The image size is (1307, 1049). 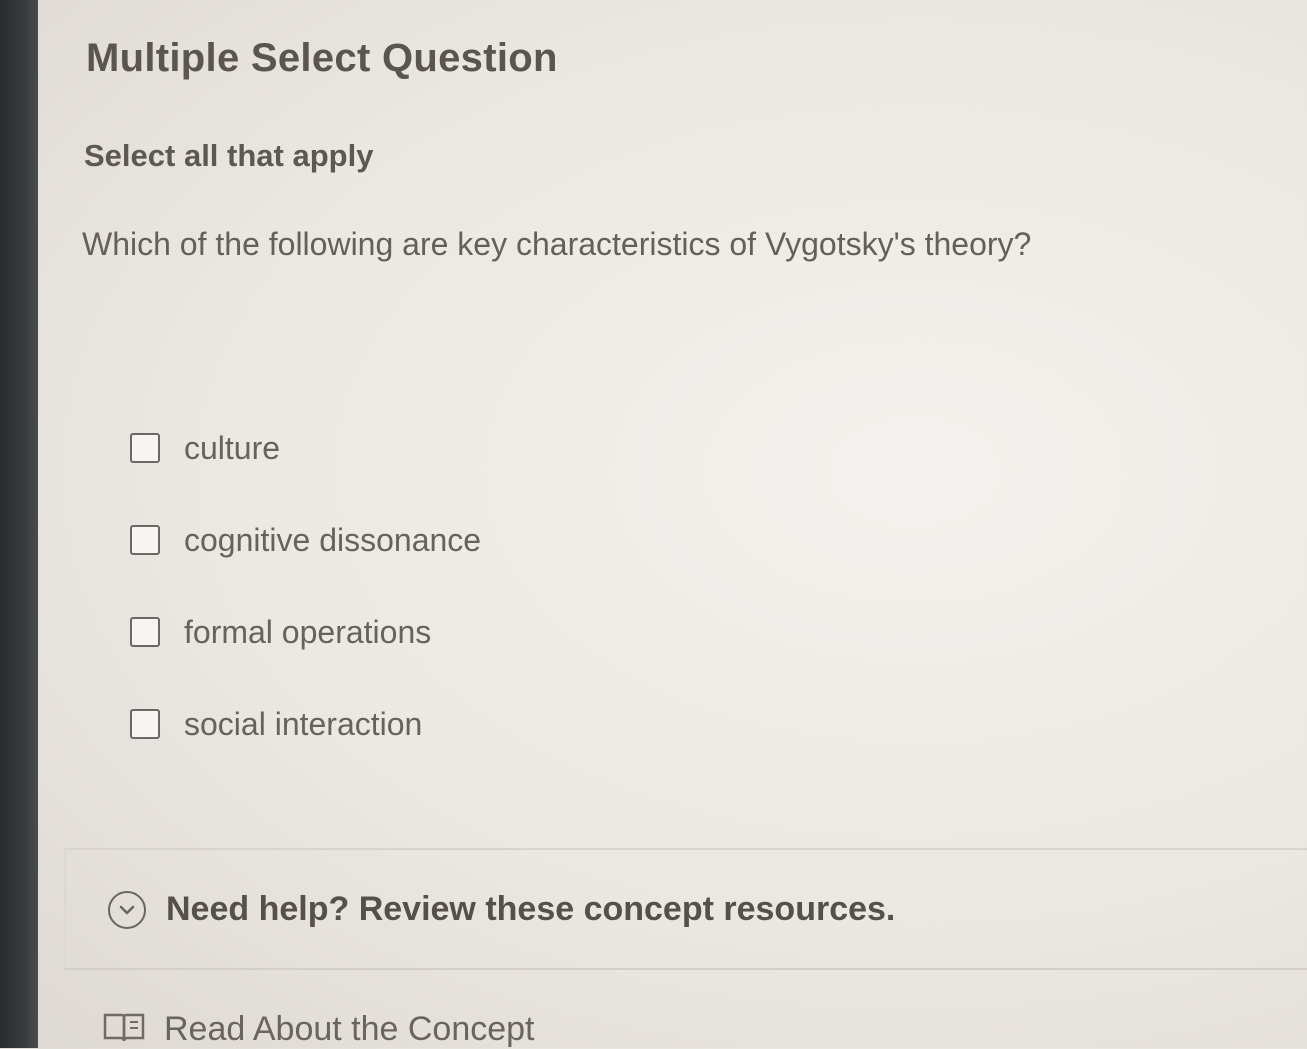 I want to click on option-cognitive-dissonance: cognitive dissonance, so click(x=480, y=540).